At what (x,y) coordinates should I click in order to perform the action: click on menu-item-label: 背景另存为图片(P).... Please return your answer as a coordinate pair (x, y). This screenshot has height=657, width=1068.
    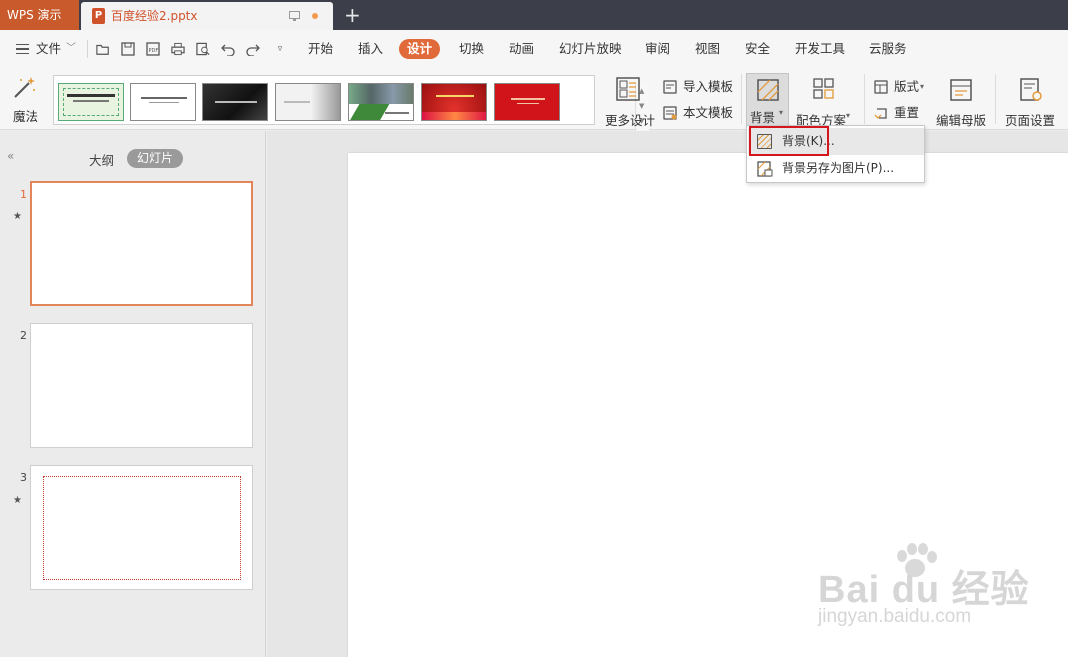
    Looking at the image, I should click on (838, 168).